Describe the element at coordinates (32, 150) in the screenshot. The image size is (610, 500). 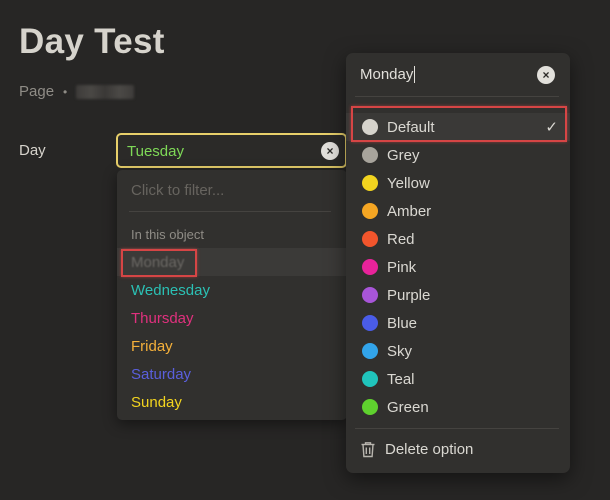
I see `property-label: Day` at that location.